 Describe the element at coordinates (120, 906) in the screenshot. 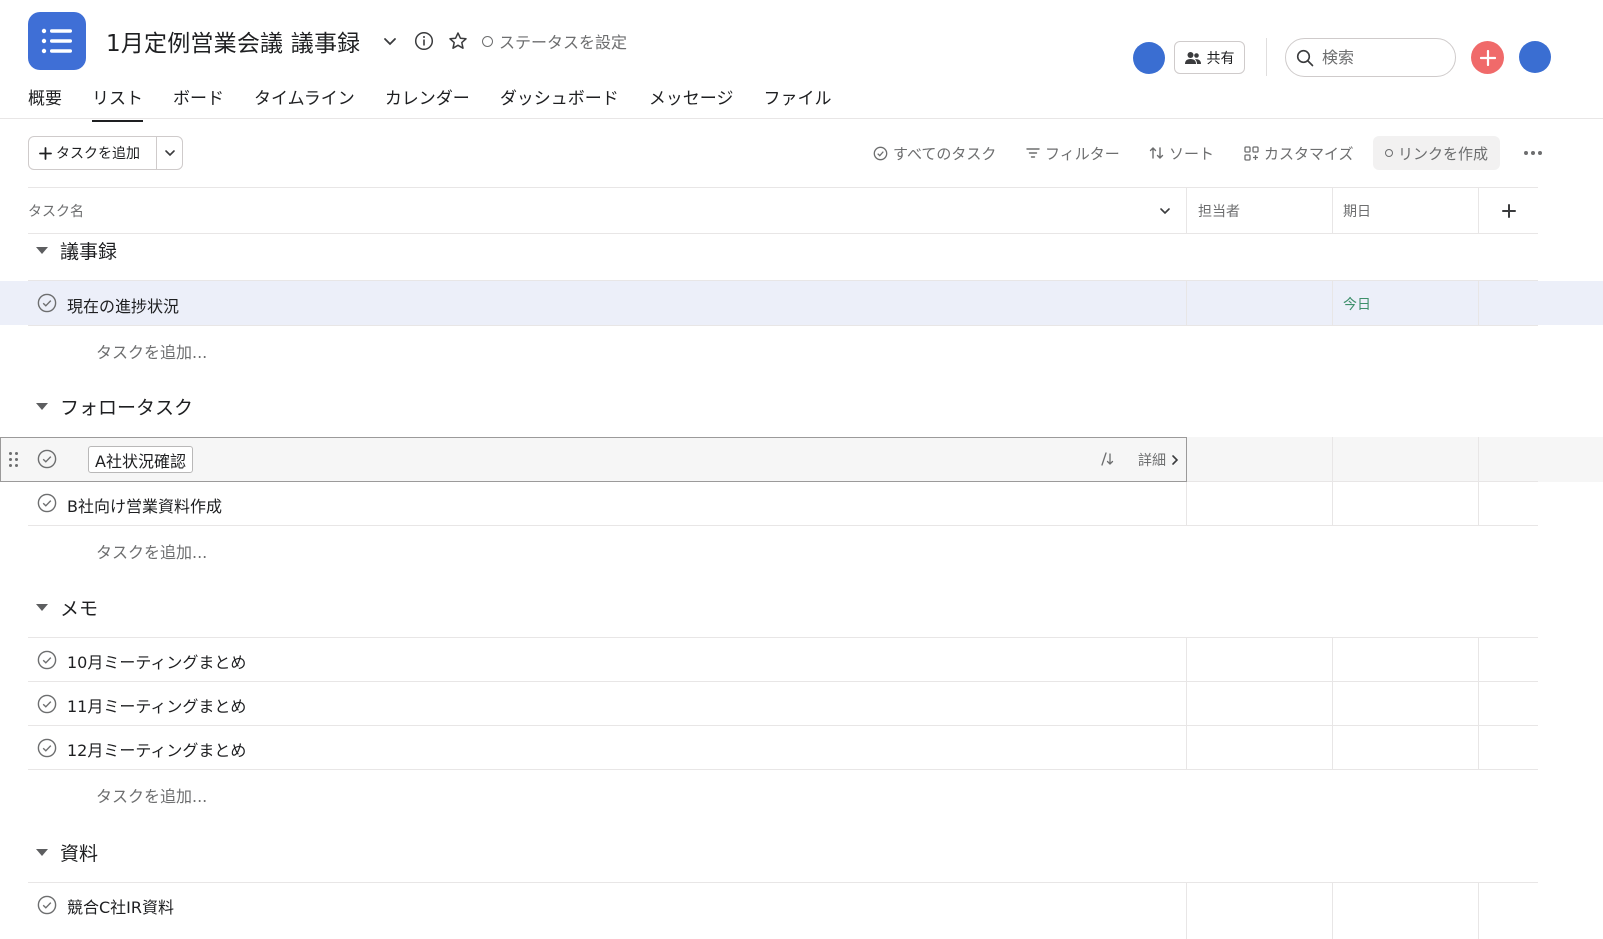

I see `task-name: 競合C社IR資料` at that location.